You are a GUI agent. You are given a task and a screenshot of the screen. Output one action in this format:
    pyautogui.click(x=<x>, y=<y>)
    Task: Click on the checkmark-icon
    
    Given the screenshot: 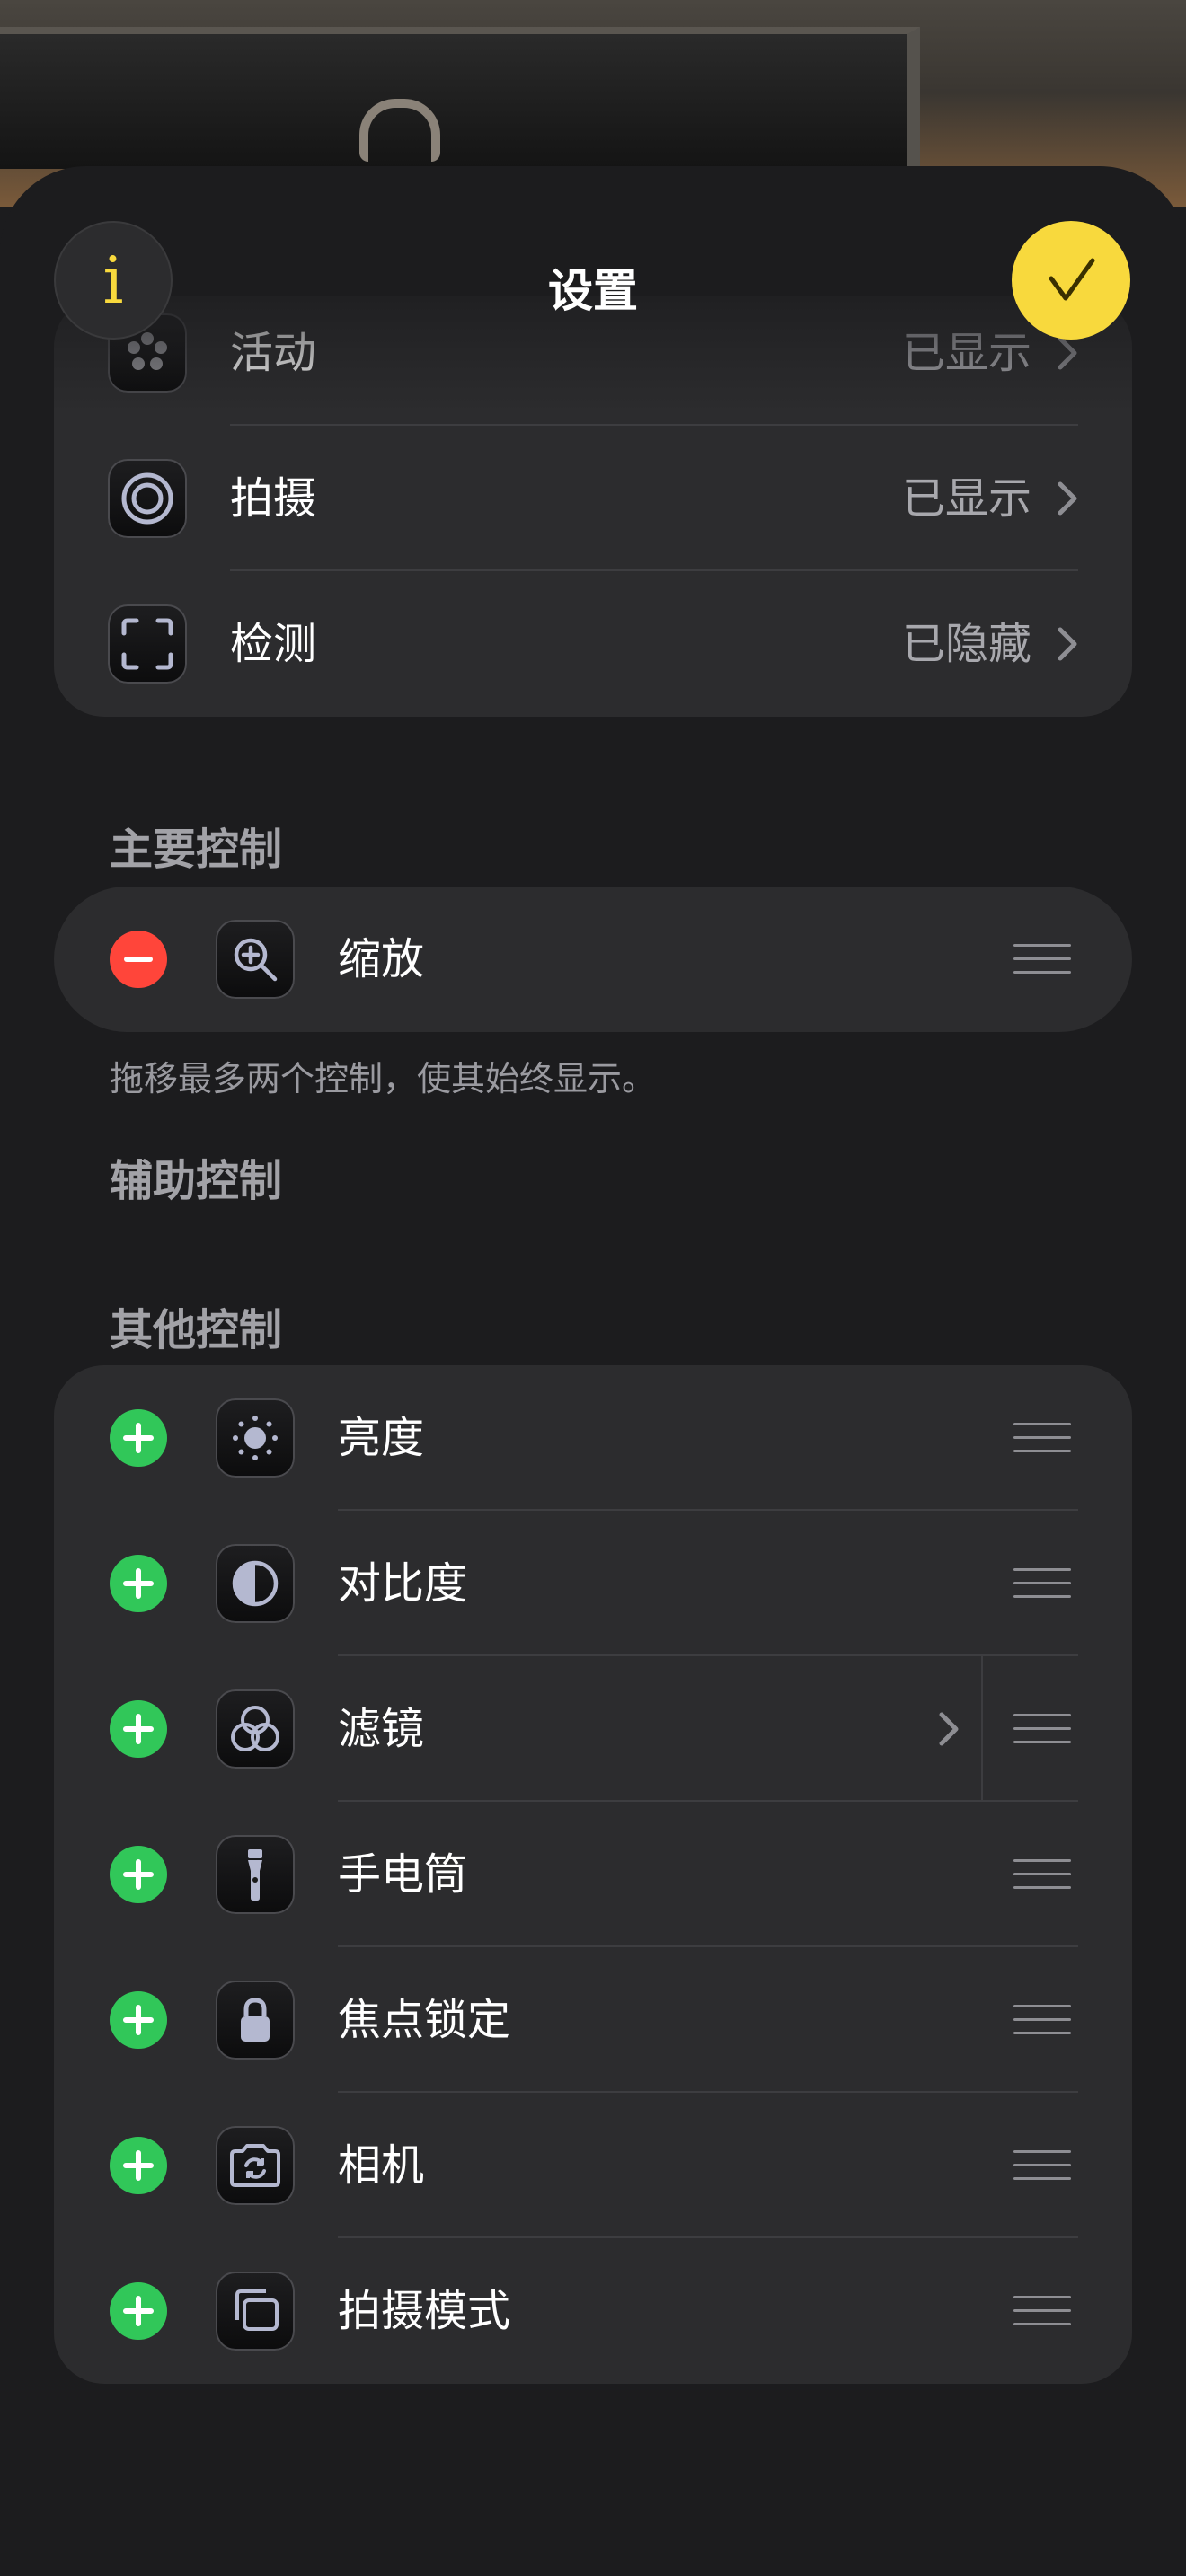 What is the action you would take?
    pyautogui.click(x=1072, y=279)
    